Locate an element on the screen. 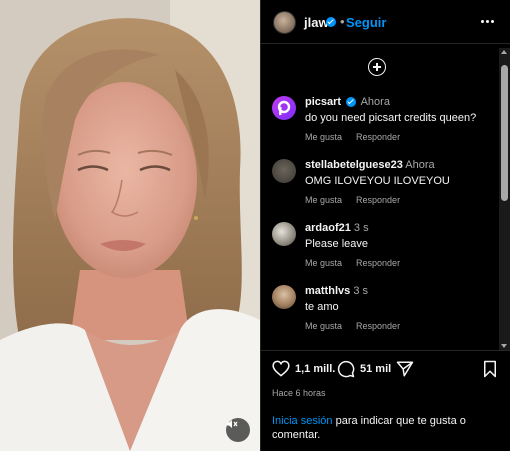 The image size is (510, 451). comment-text: te amo is located at coordinates (322, 307).